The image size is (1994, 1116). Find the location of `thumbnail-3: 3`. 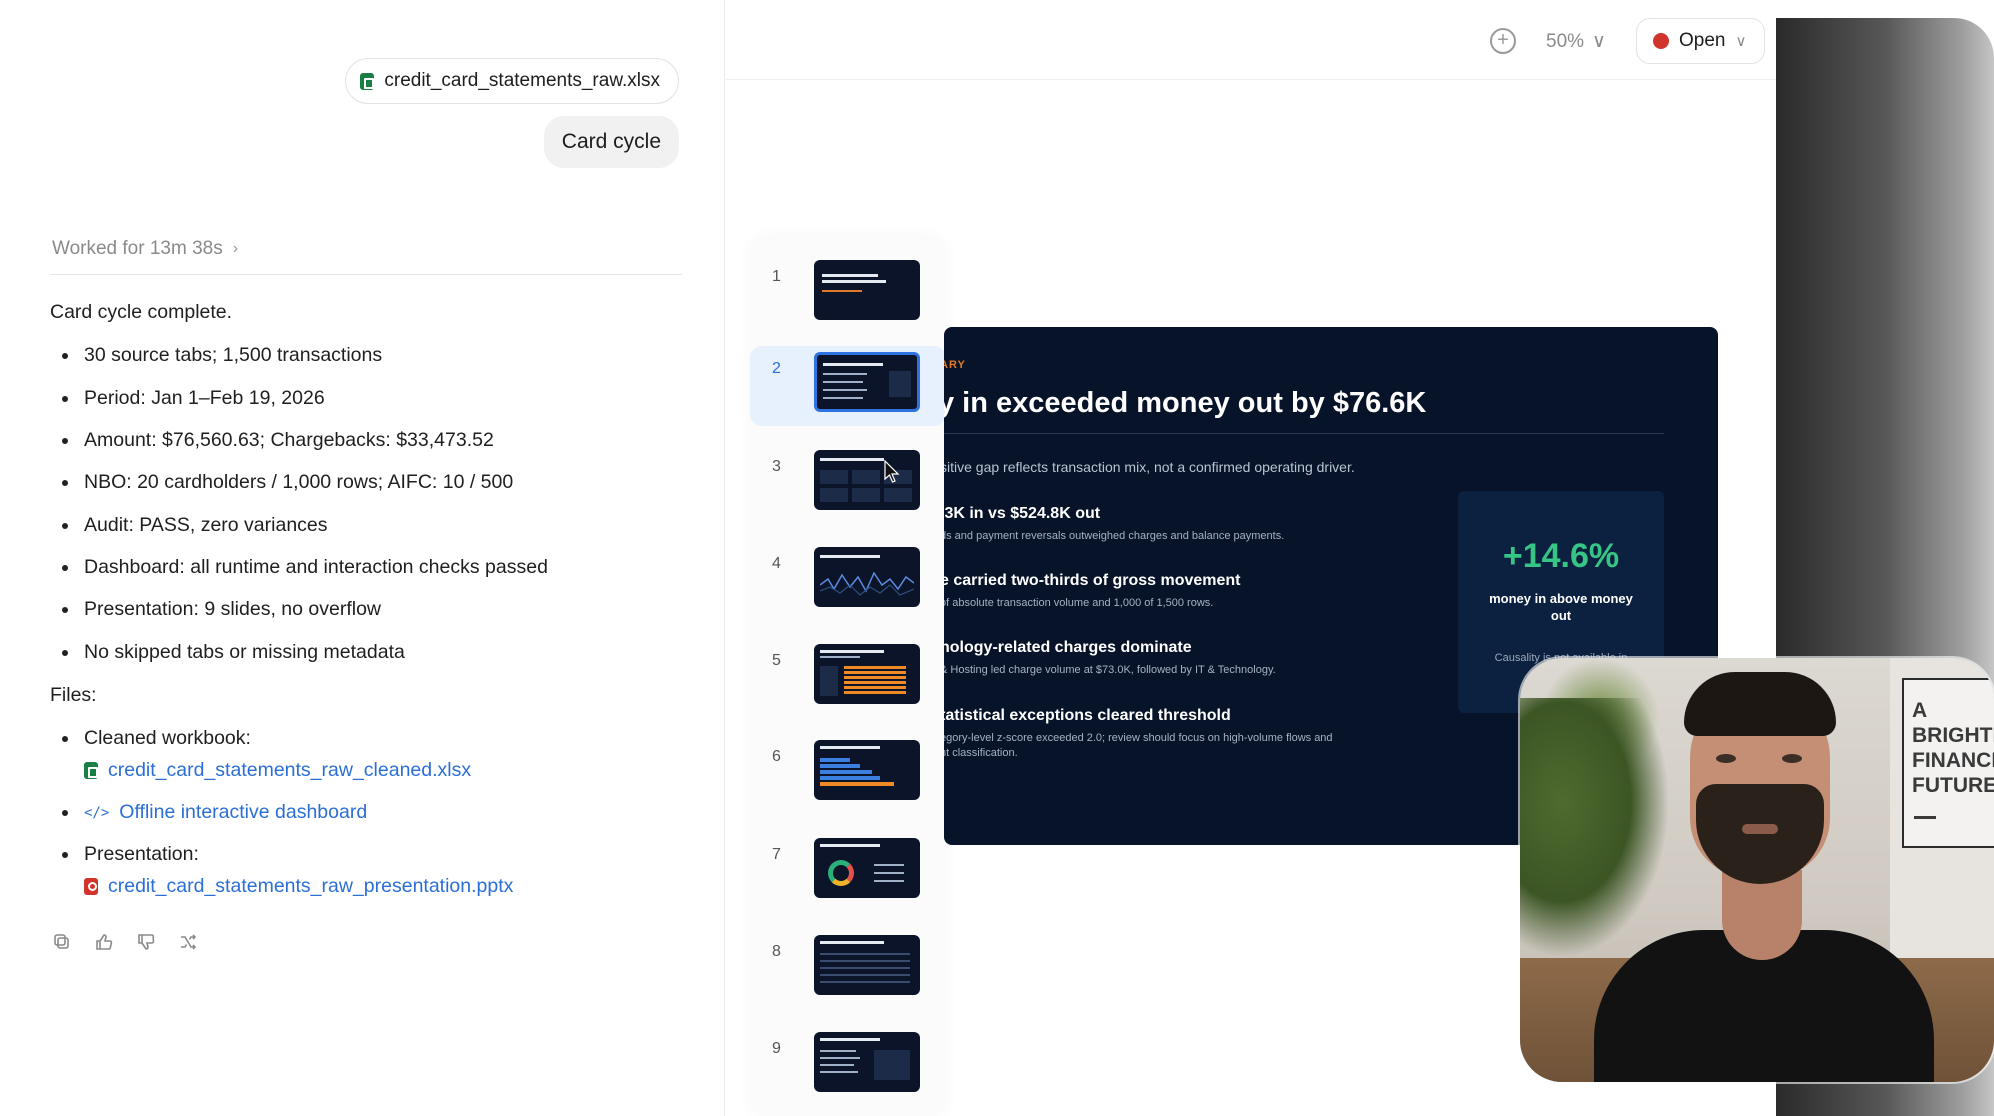

thumbnail-3: 3 is located at coordinates (848, 484).